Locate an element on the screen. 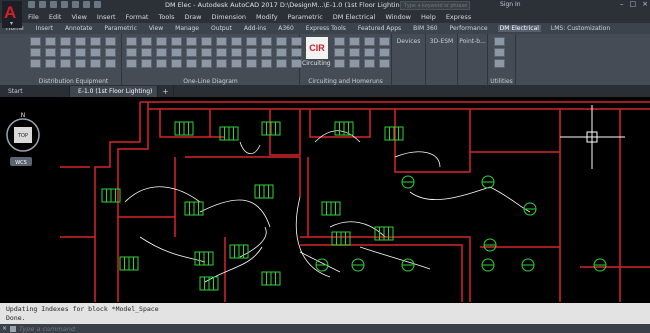 This screenshot has width=650, height=333. saveas-icon is located at coordinates (64, 4).